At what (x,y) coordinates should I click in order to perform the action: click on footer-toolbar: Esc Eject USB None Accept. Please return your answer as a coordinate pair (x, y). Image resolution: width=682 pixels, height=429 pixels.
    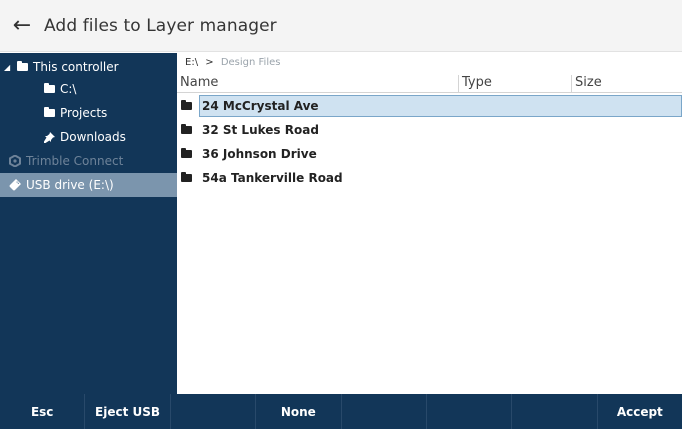
    Looking at the image, I should click on (341, 411).